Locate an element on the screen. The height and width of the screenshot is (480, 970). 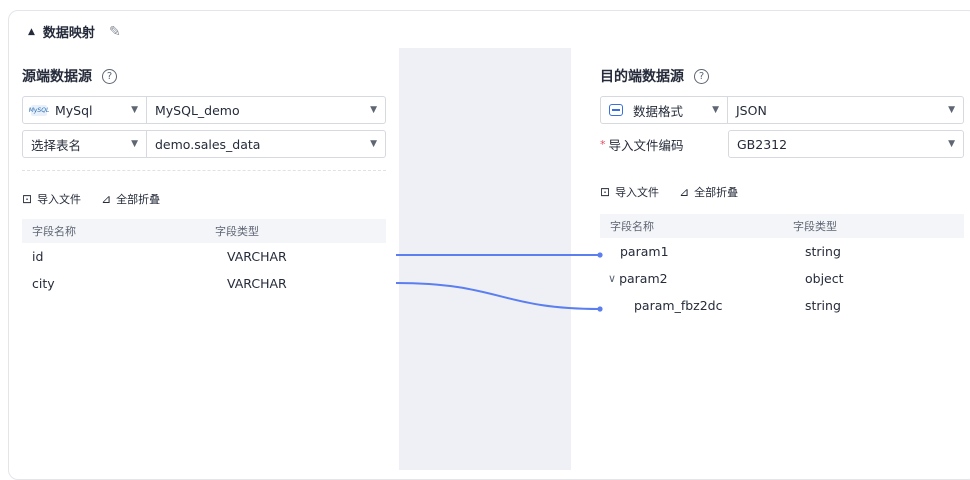
target-type-row: 数据格式 ▼ JSON ▼ is located at coordinates (782, 110).